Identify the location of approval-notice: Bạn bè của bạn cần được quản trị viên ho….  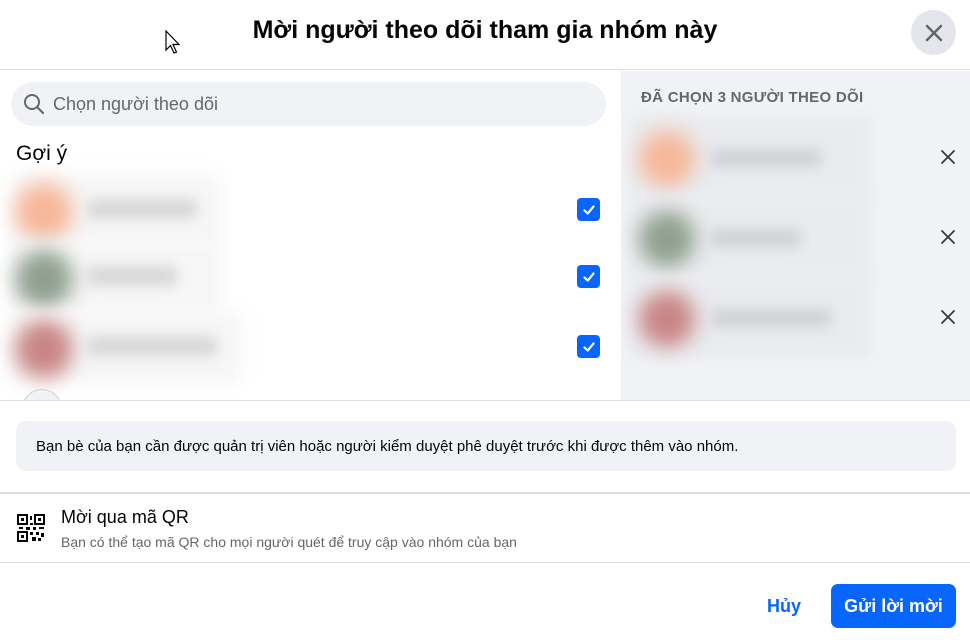
(486, 446).